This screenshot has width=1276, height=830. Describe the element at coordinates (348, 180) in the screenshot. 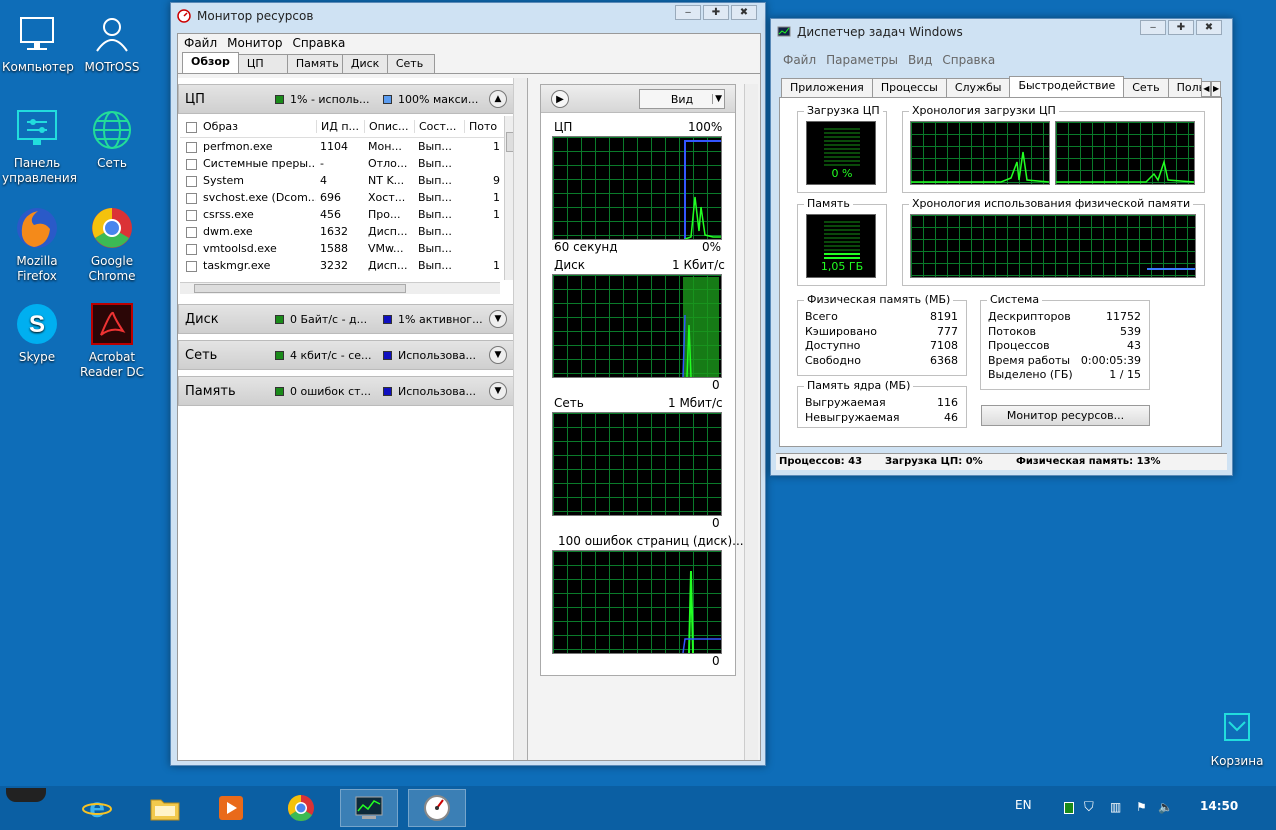

I see `table-row: System 4 NT K... Вып... 9` at that location.